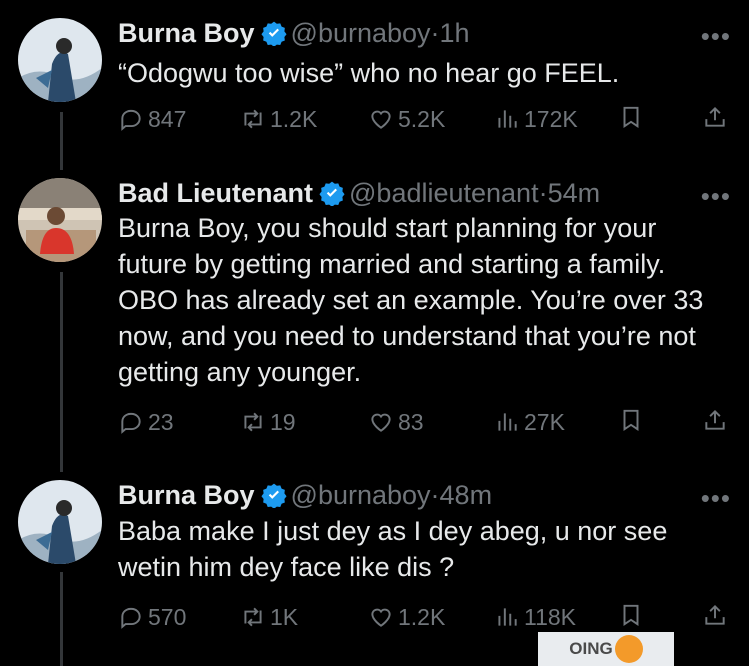 The image size is (749, 666). Describe the element at coordinates (284, 617) in the screenshot. I see `repost-count: 1K` at that location.